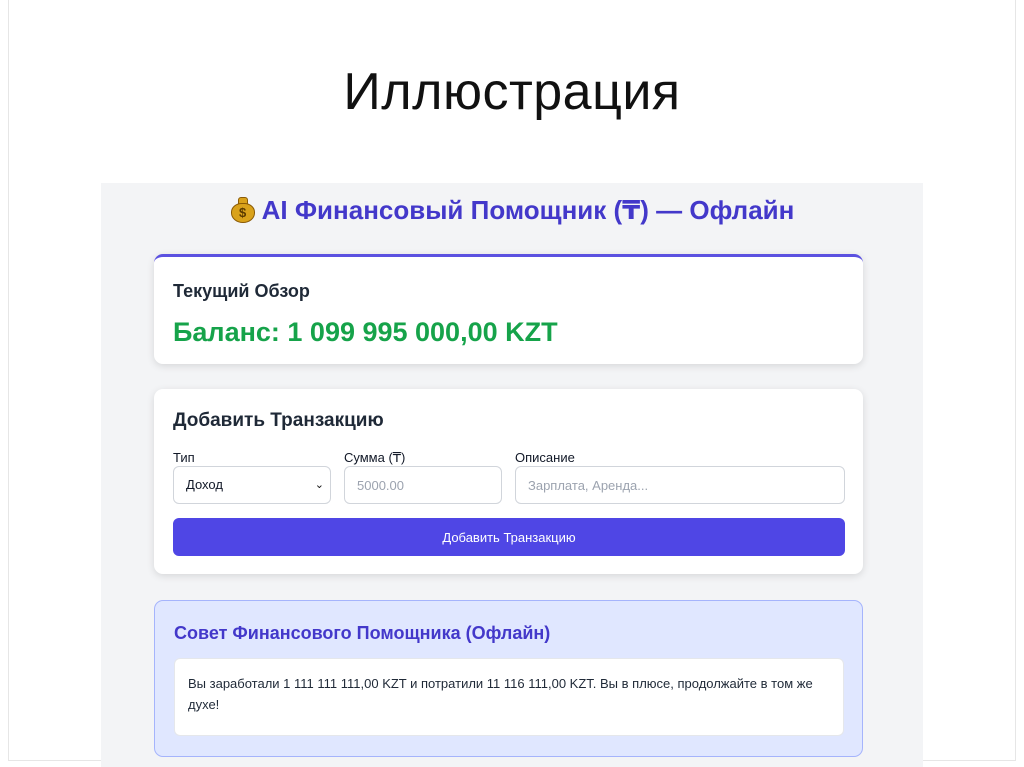 The image size is (1024, 767). I want to click on description-input, so click(680, 485).